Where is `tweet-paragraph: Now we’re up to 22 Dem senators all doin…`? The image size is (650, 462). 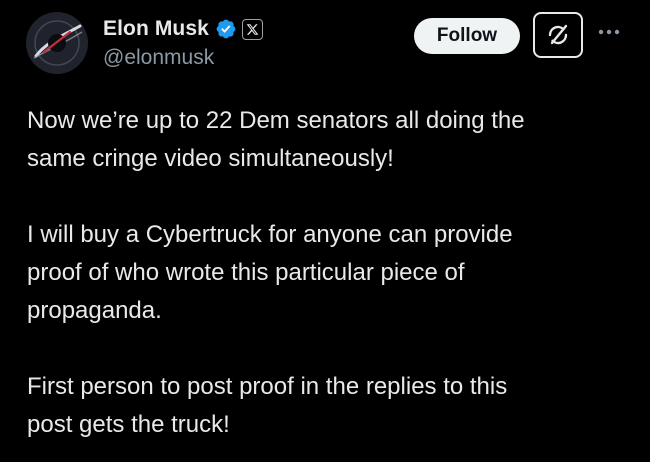
tweet-paragraph: Now we’re up to 22 Dem senators all doin… is located at coordinates (276, 139).